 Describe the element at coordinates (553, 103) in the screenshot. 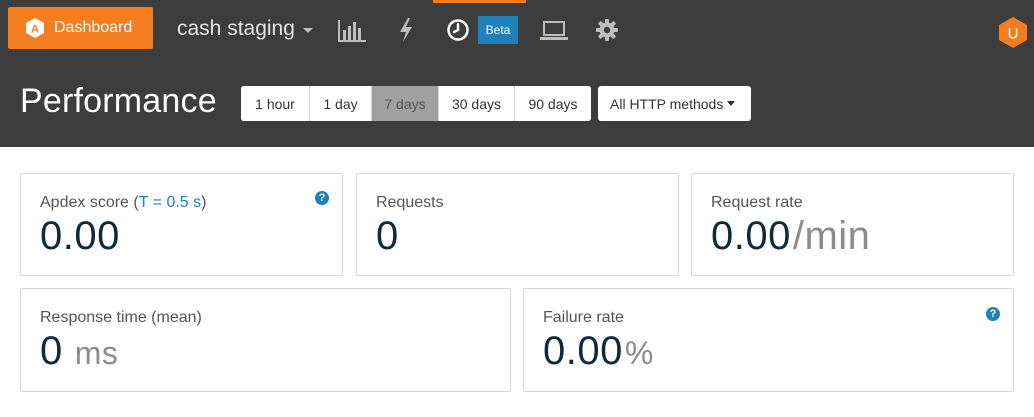

I see `range-90-days-button: 90 days` at that location.